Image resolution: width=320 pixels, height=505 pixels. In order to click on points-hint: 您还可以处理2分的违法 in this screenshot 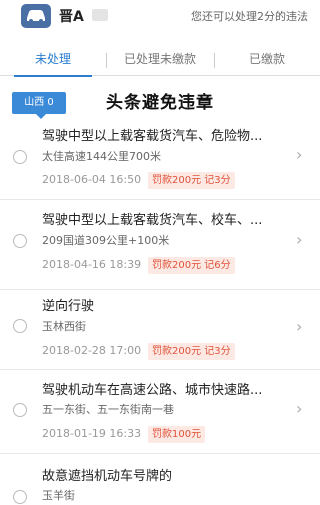, I will do `click(249, 16)`.